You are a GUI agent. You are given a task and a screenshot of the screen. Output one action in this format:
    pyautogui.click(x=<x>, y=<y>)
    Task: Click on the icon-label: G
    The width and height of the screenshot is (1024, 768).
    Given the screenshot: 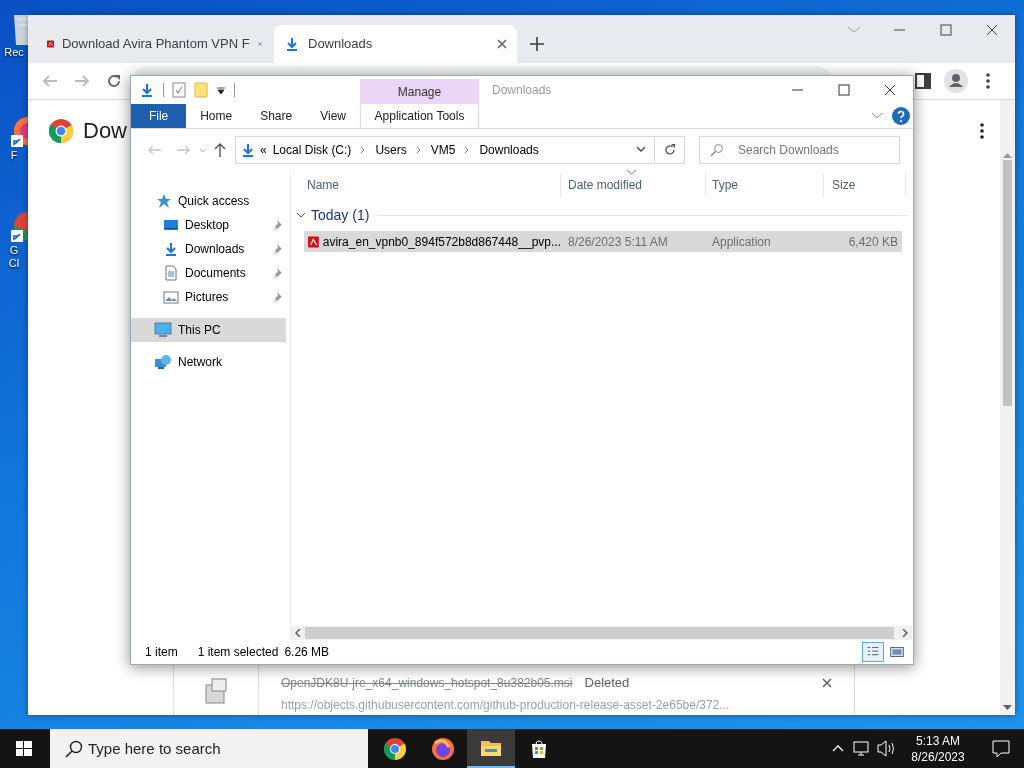 What is the action you would take?
    pyautogui.click(x=14, y=250)
    